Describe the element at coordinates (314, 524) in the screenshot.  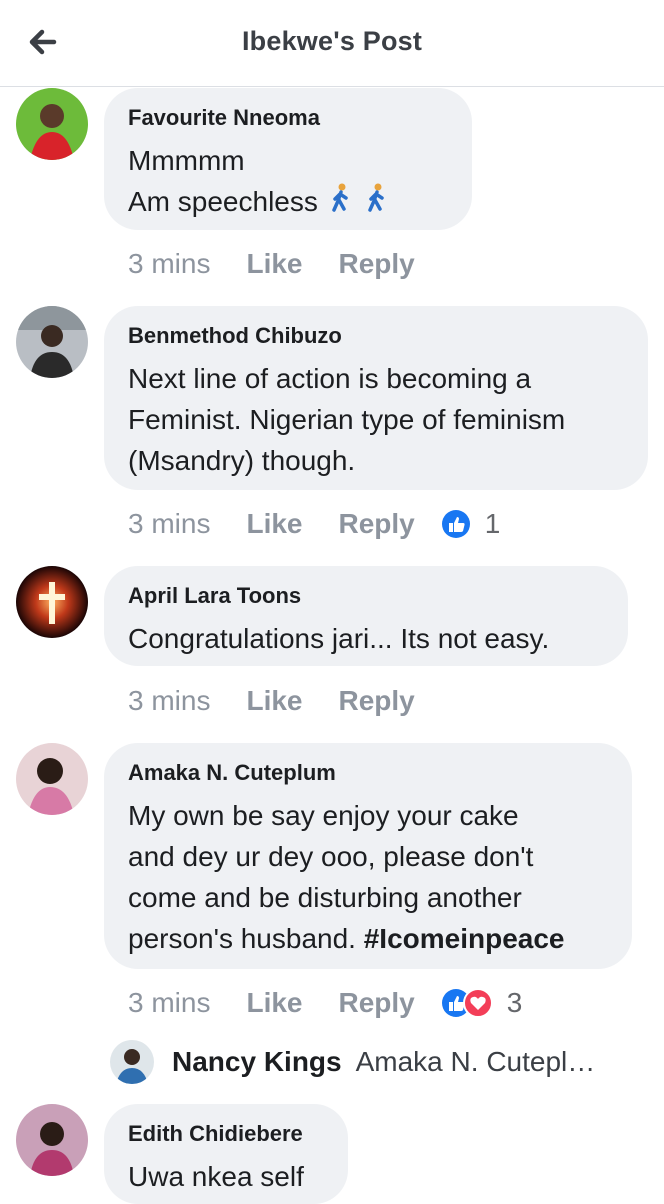
I see `comment-actions: 3 mins Like Reply 1` at that location.